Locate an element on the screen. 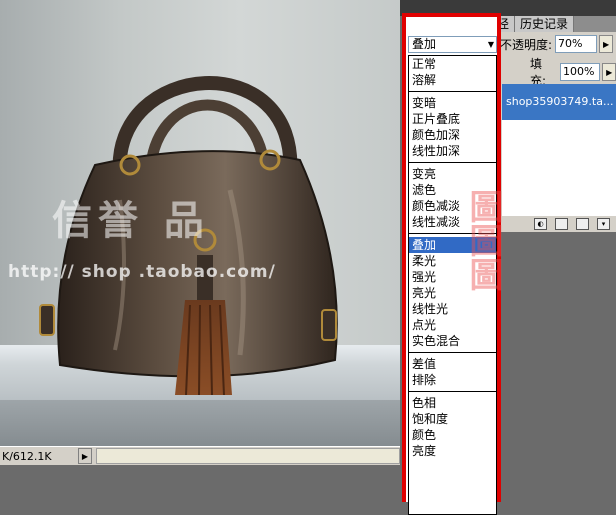 This screenshot has width=616, height=515. blend-mode-current: 叠加 is located at coordinates (424, 44).